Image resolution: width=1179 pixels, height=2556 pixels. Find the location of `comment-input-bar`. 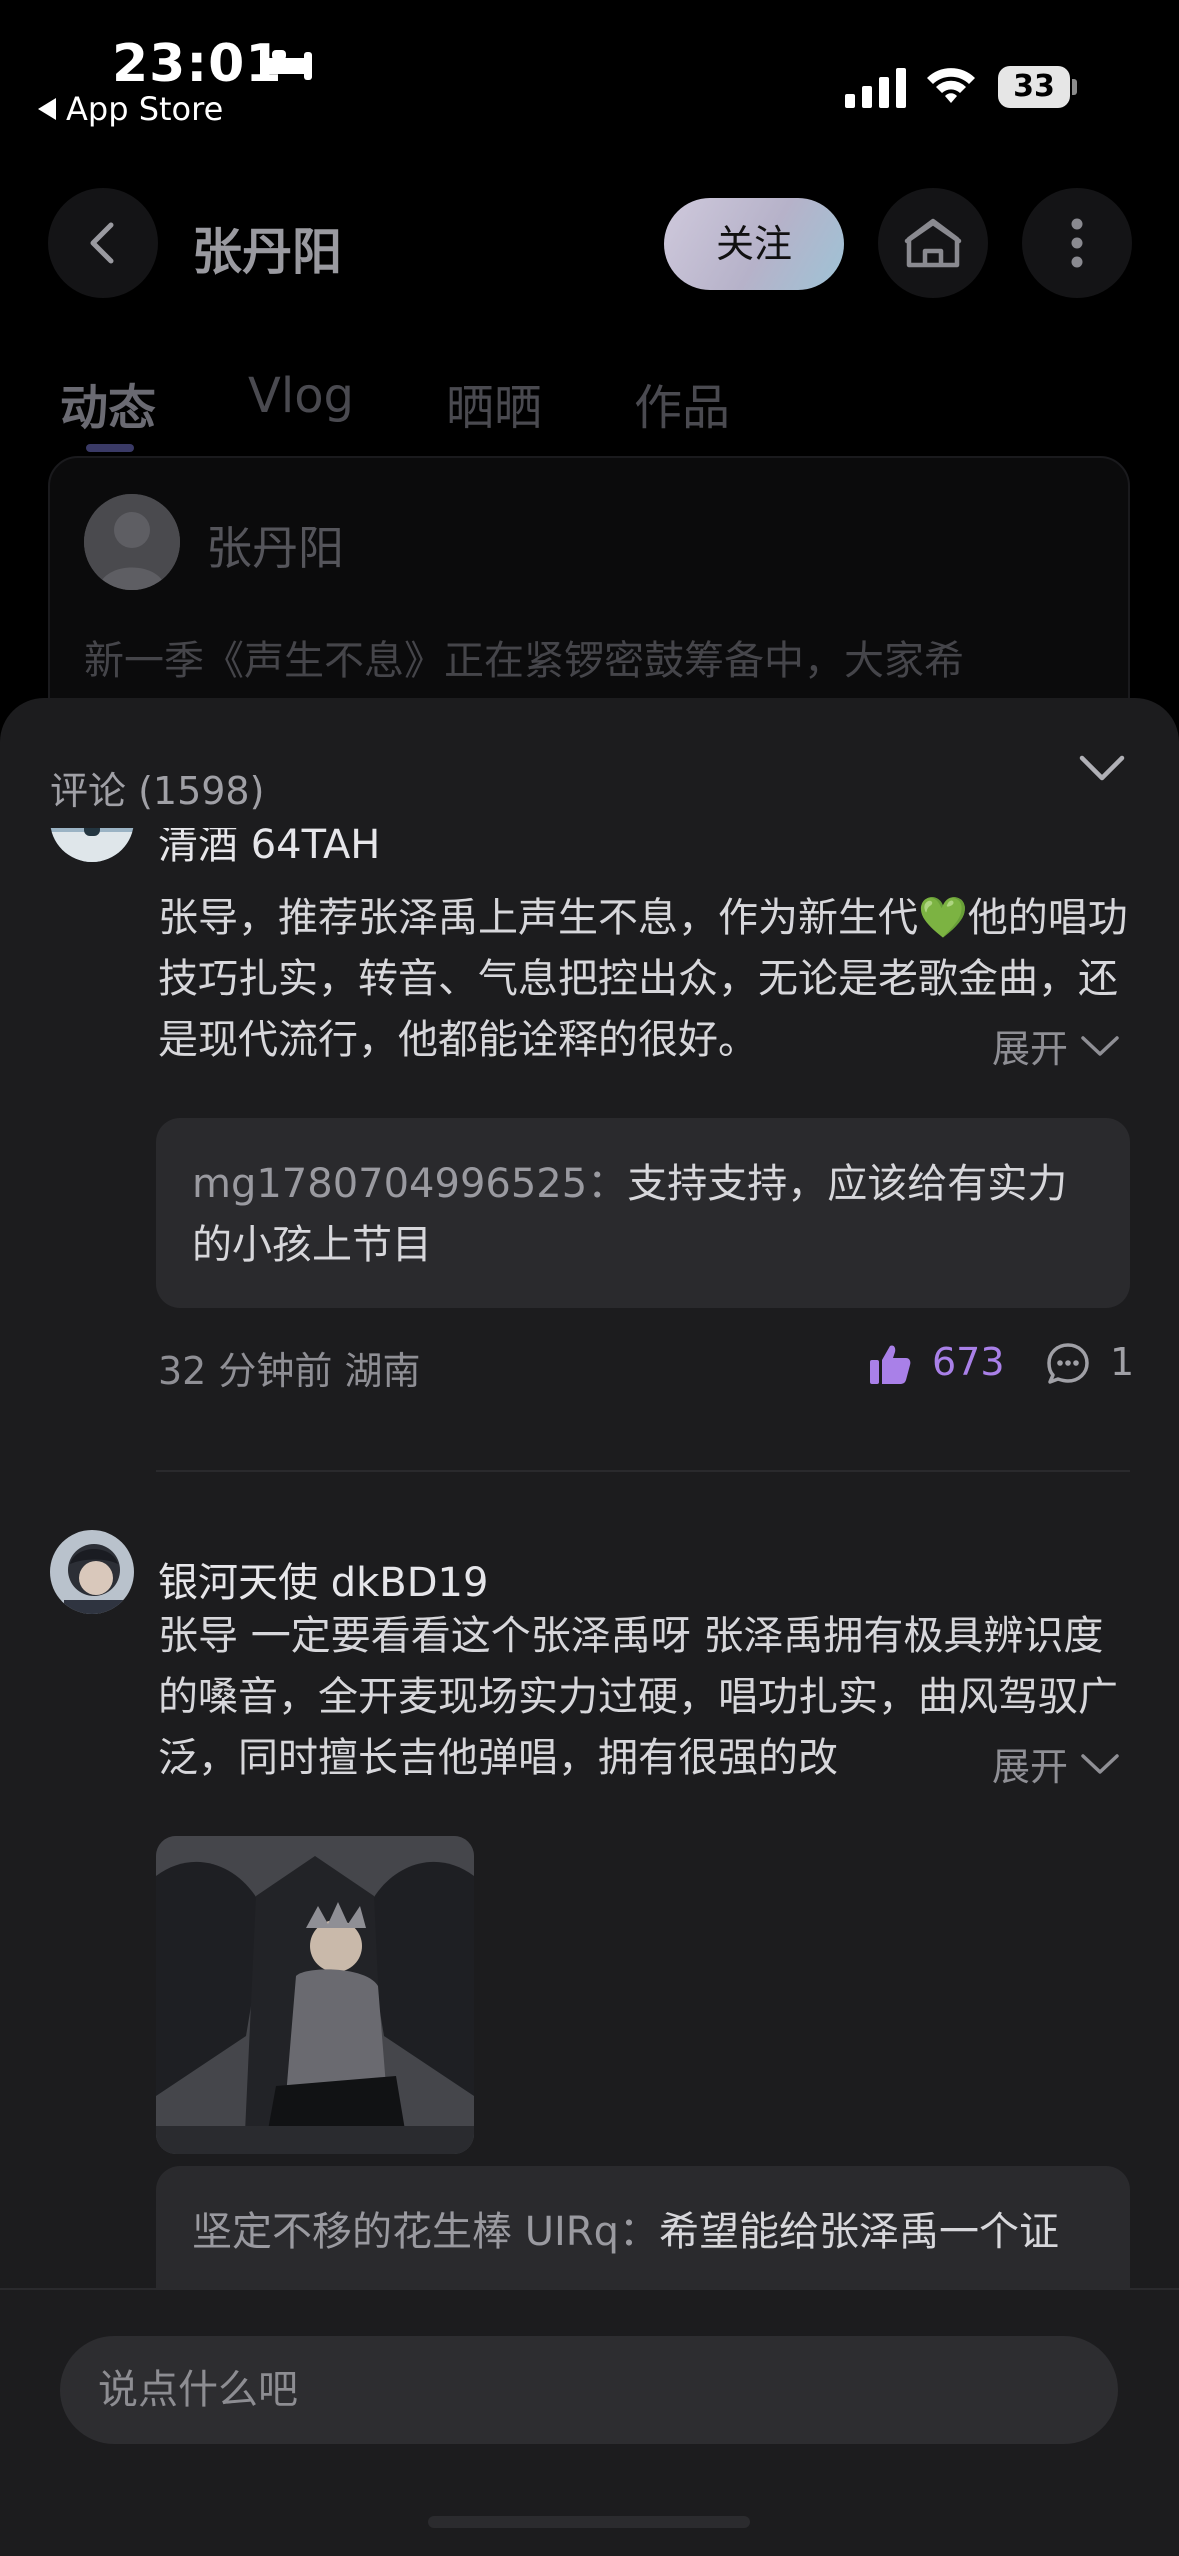

comment-input-bar is located at coordinates (589, 2422).